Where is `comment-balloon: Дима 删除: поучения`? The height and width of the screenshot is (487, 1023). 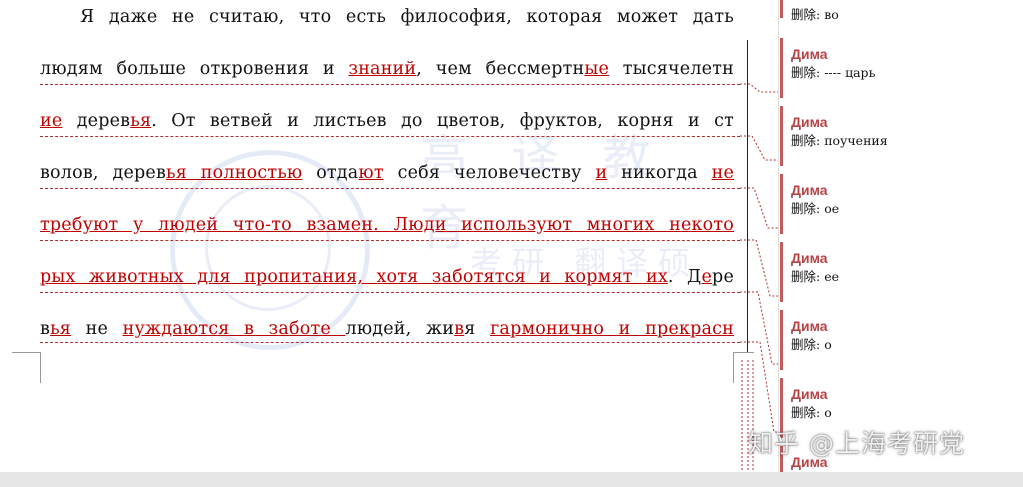
comment-balloon: Дима 删除: поучения is located at coordinates (895, 136).